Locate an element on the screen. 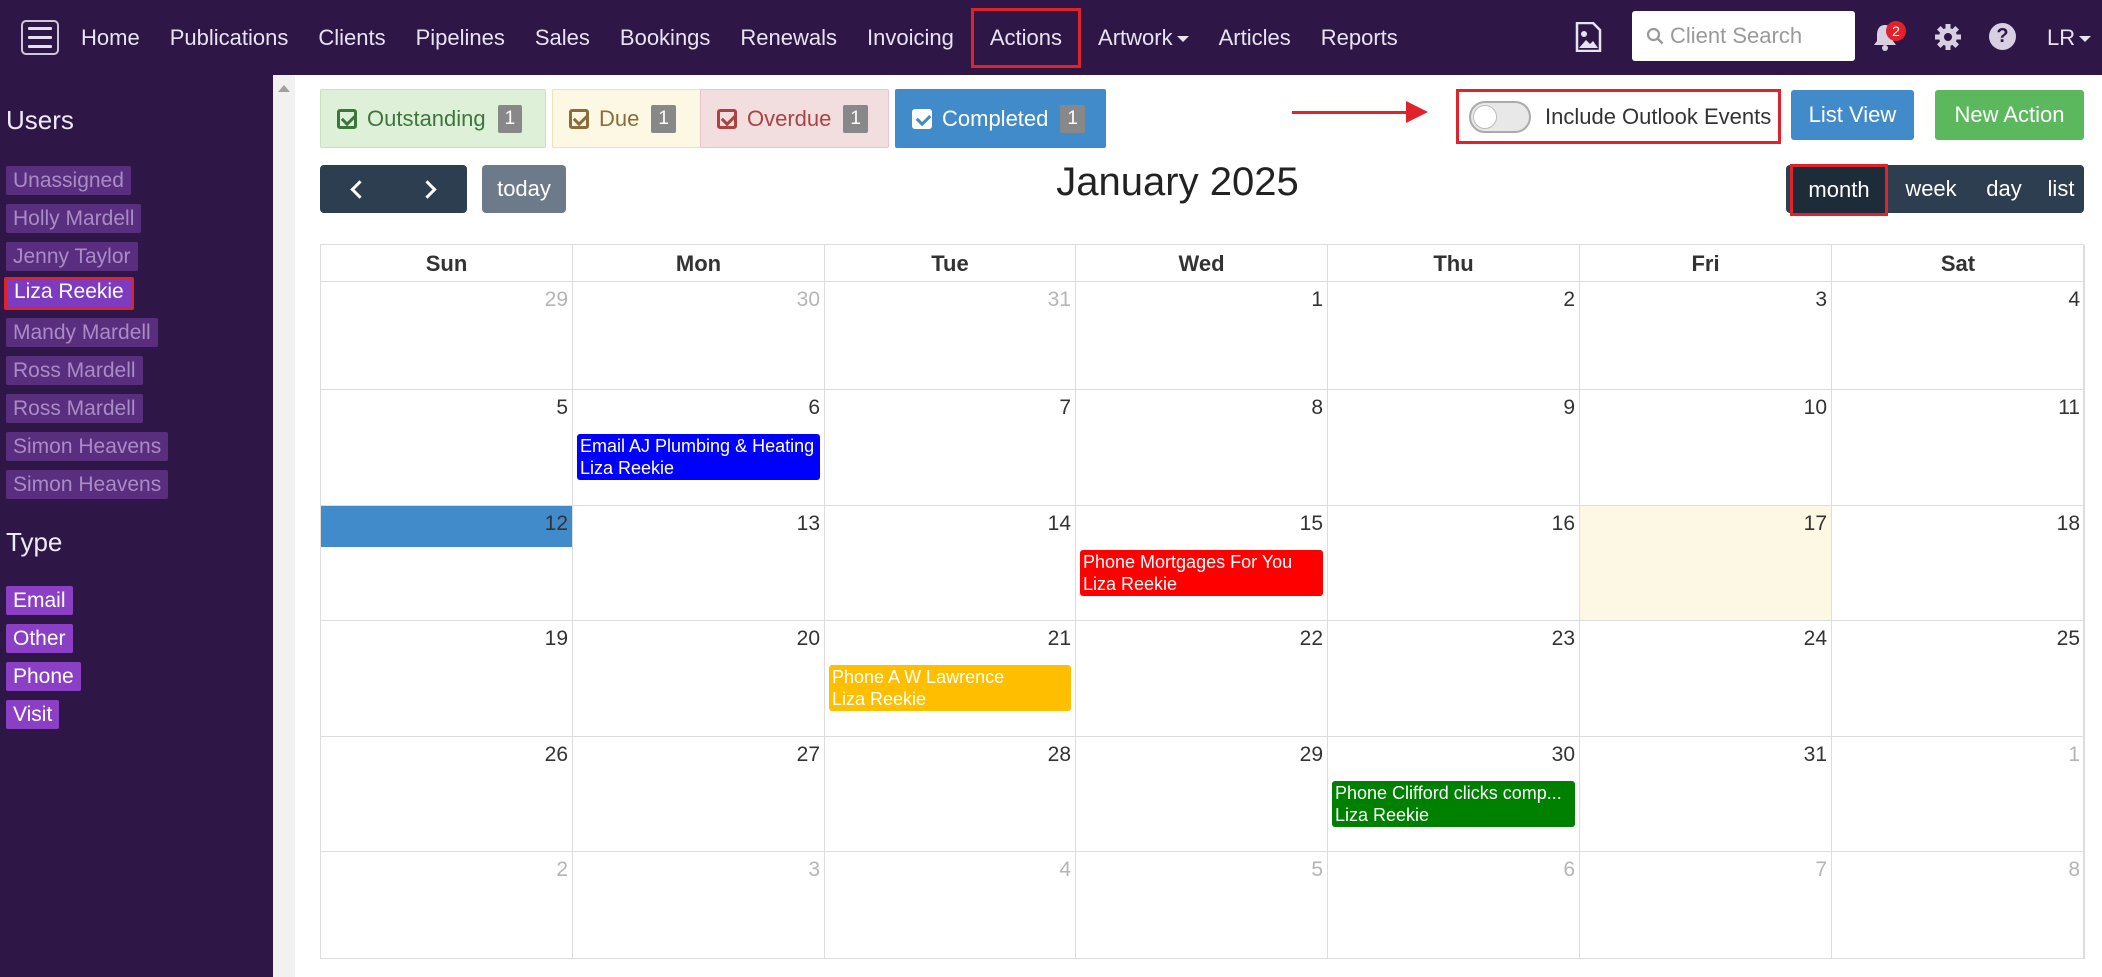 The image size is (2102, 977). calendar-event: Phone Clifford clicks comp... Liza Reekie is located at coordinates (1453, 804).